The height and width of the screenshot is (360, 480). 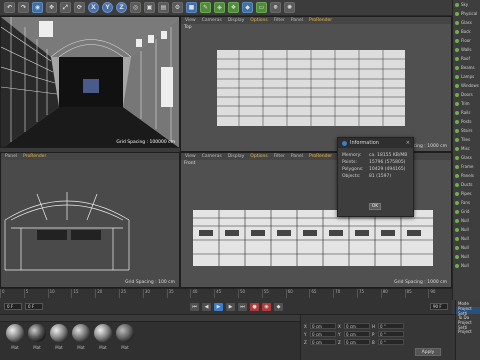 What do you see at coordinates (219, 7) in the screenshot?
I see `subdivision-icon: ◈` at bounding box center [219, 7].